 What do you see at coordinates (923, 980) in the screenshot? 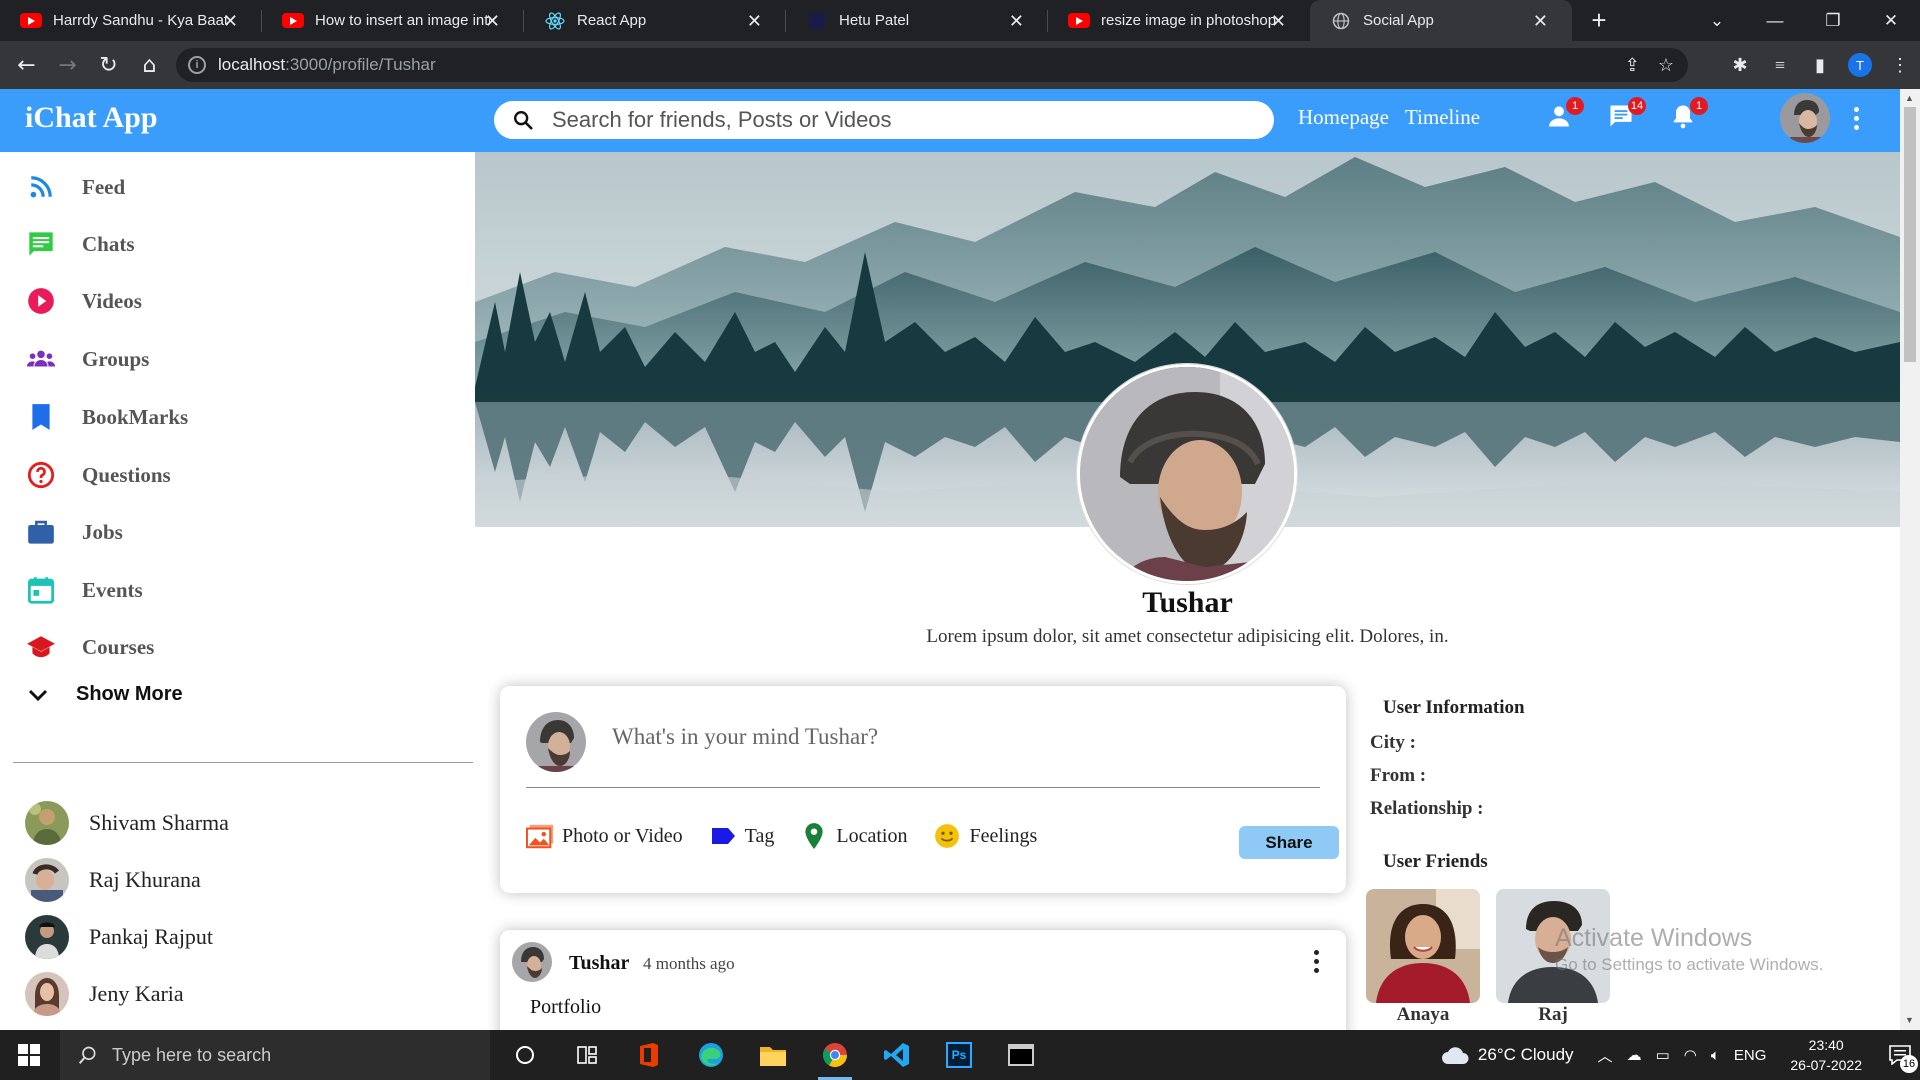
I see `post-card: Tushar 4 months ago Portfolio` at bounding box center [923, 980].